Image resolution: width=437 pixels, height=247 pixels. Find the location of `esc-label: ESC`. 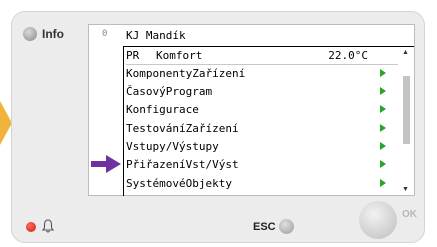

esc-label: ESC is located at coordinates (264, 227).